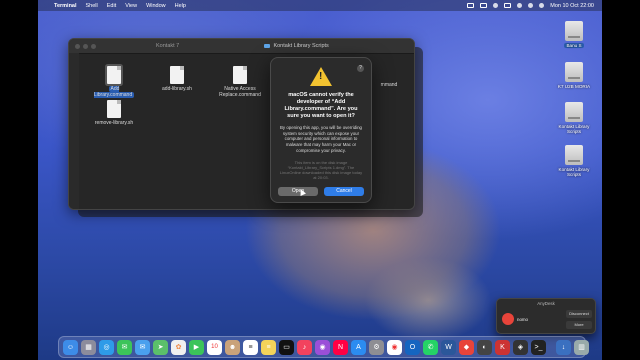  What do you see at coordinates (358, 347) in the screenshot?
I see `appstore-icon: A` at bounding box center [358, 347].